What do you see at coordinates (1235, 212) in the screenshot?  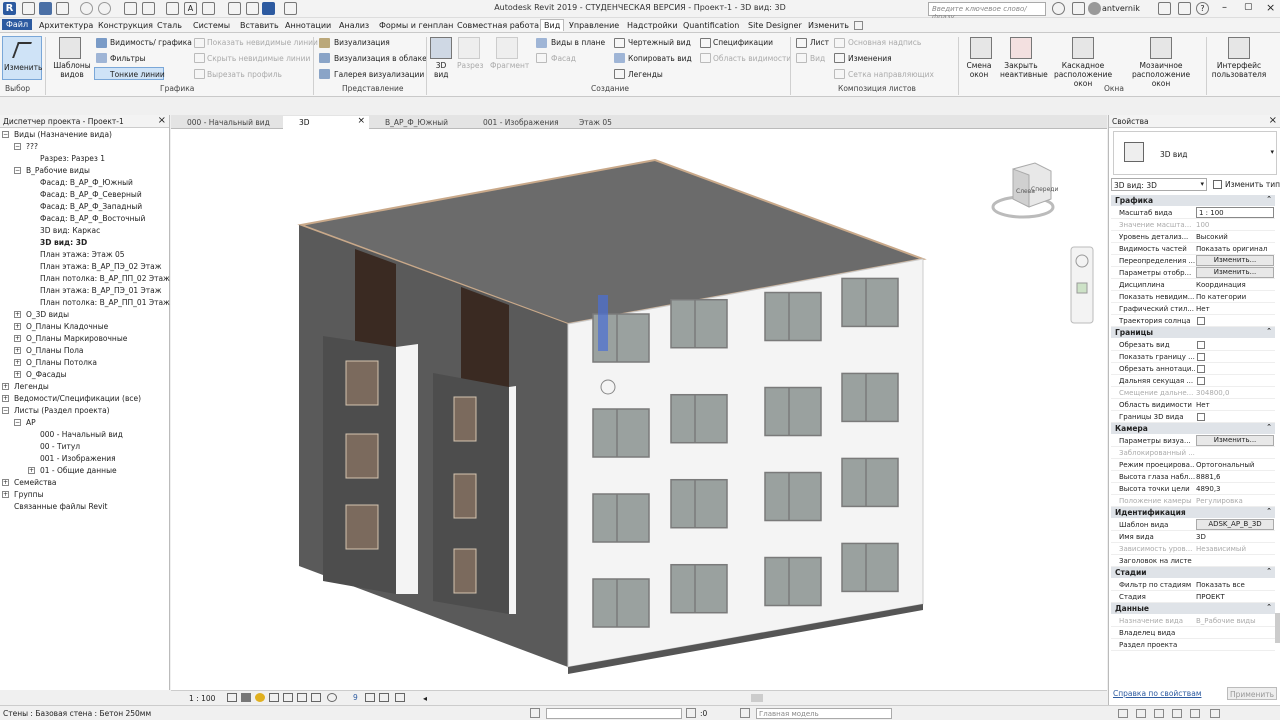 I see `property-value: 1 : 100` at bounding box center [1235, 212].